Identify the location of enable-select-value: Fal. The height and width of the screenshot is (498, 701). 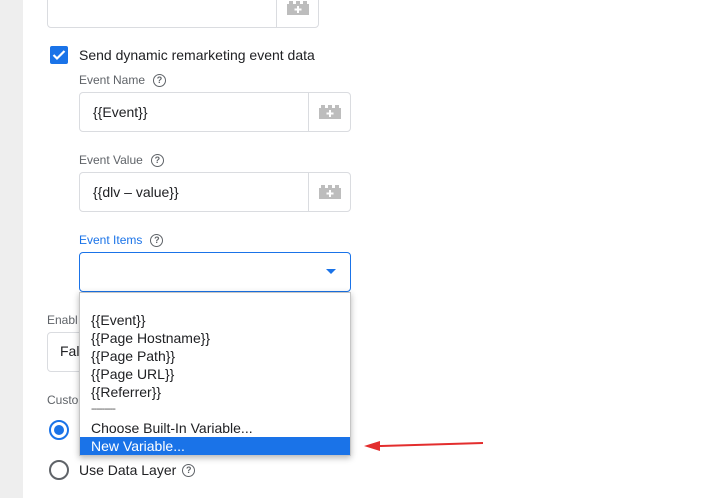
(70, 351).